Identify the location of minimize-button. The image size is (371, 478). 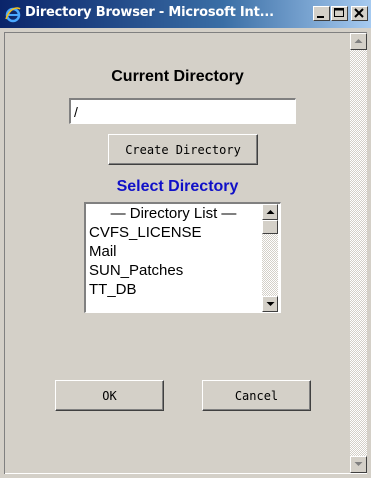
(321, 13).